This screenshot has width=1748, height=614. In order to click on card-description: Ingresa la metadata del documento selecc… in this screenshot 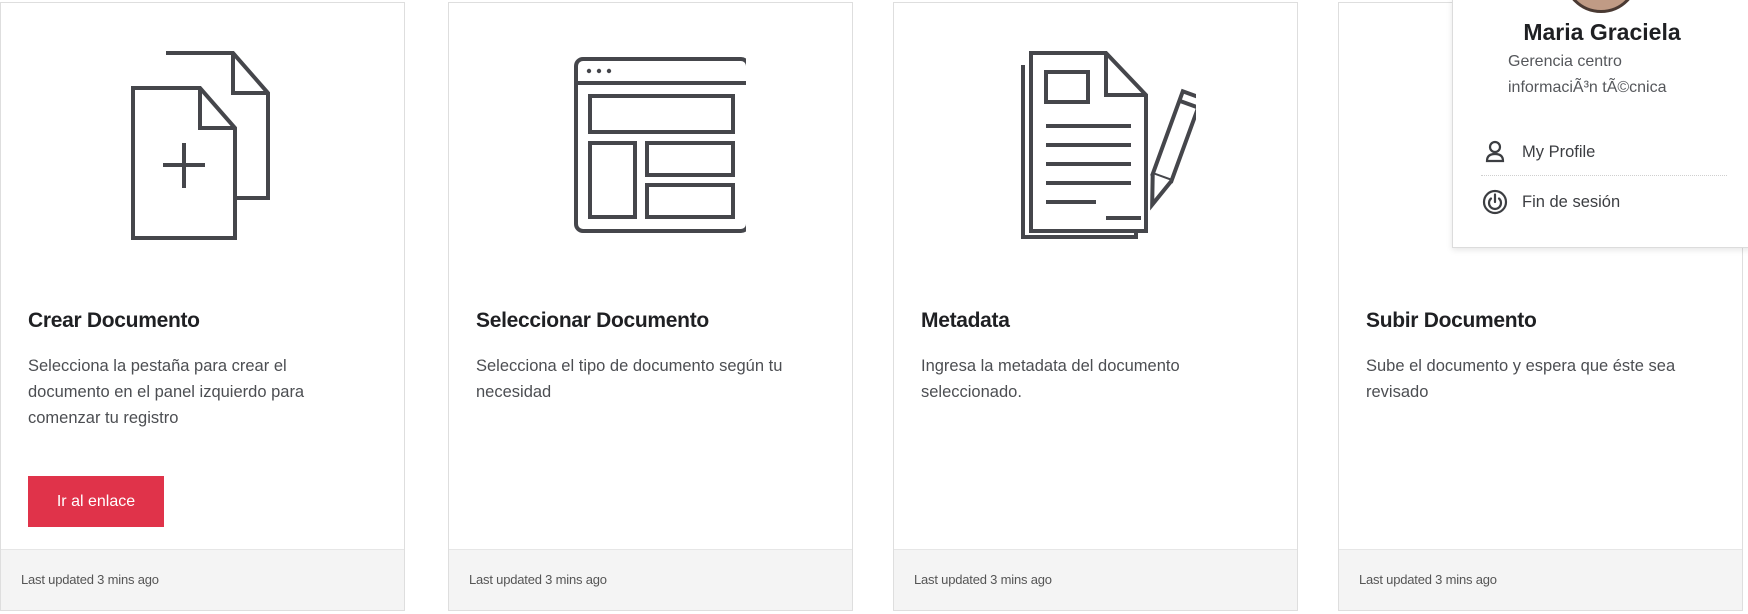, I will do `click(1050, 379)`.